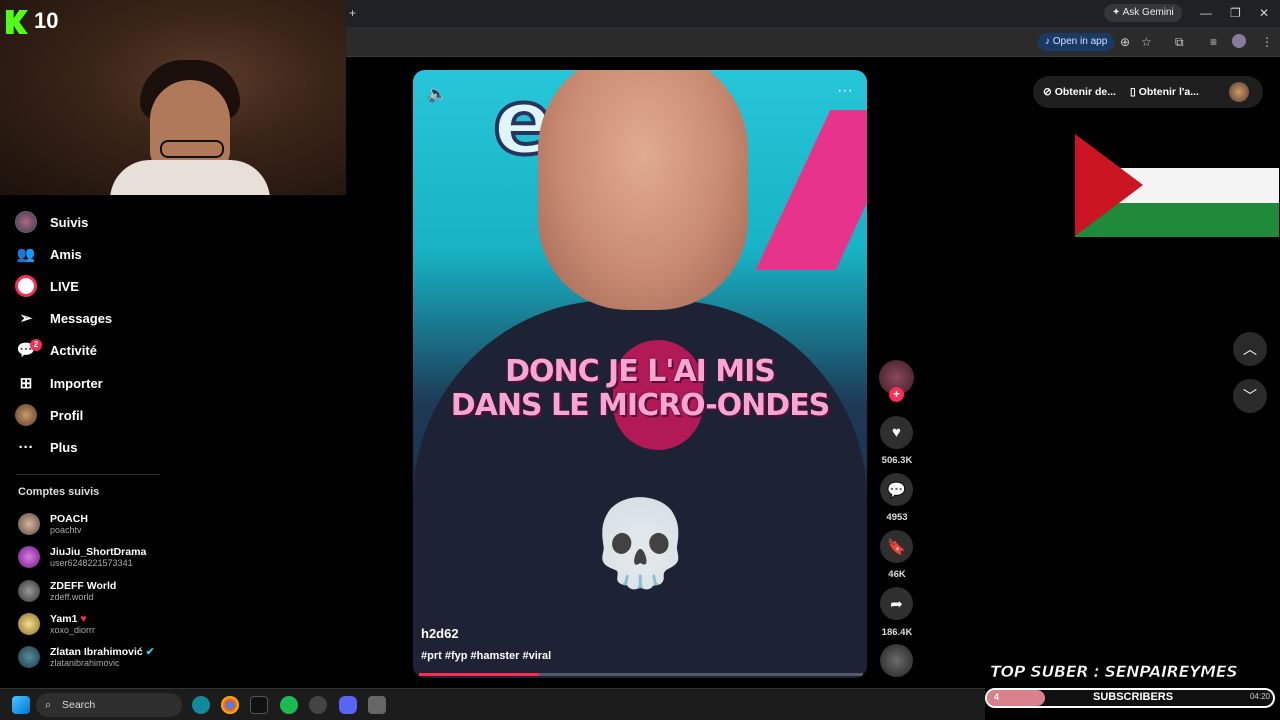 The width and height of the screenshot is (1280, 720). I want to click on next-video-button: ﹀, so click(1250, 396).